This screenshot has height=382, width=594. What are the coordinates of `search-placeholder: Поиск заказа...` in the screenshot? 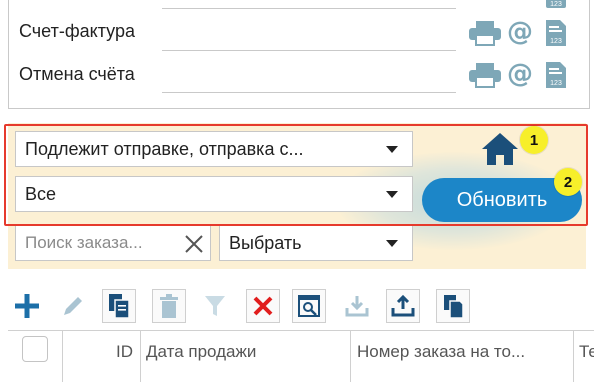 It's located at (84, 242).